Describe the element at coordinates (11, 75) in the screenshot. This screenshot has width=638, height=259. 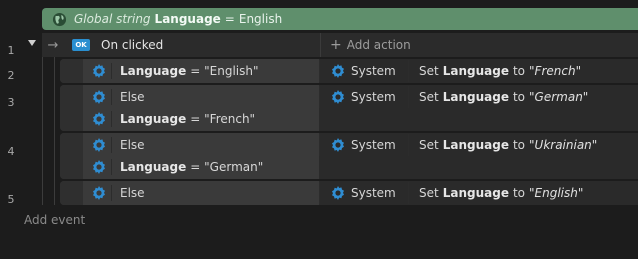
I see `event-number-2: 2` at that location.